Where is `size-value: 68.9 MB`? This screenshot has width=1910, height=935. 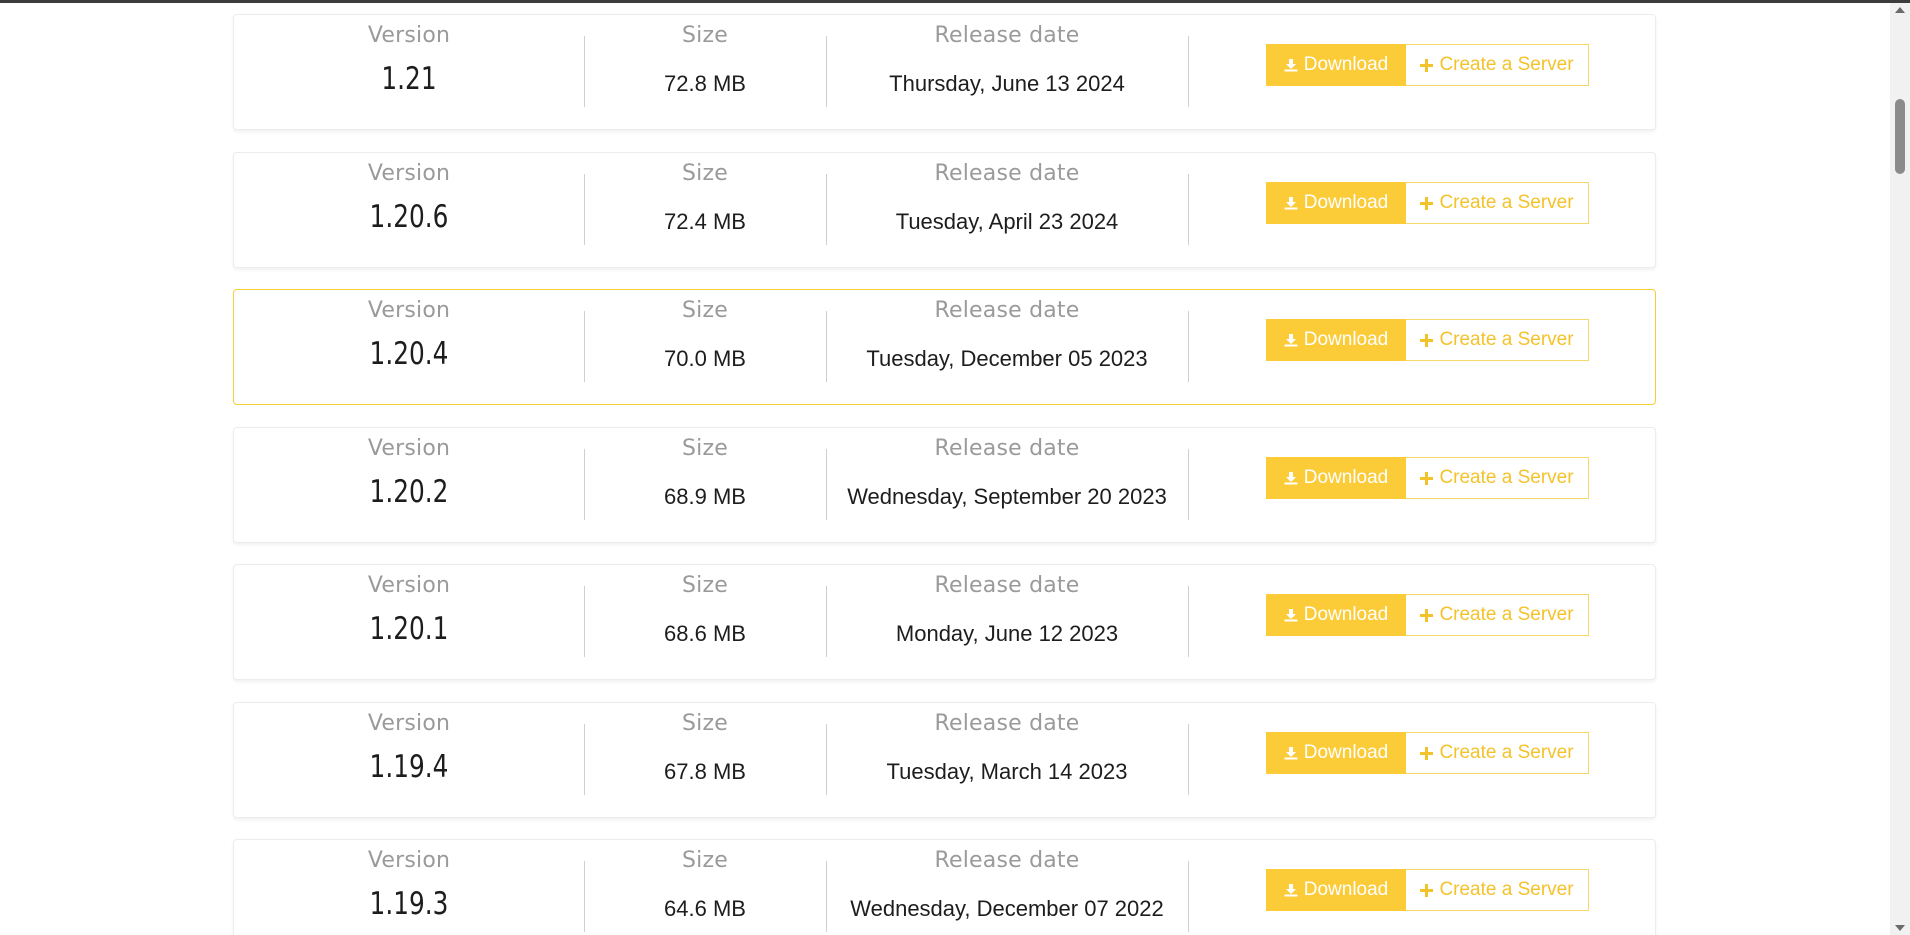
size-value: 68.9 MB is located at coordinates (705, 496).